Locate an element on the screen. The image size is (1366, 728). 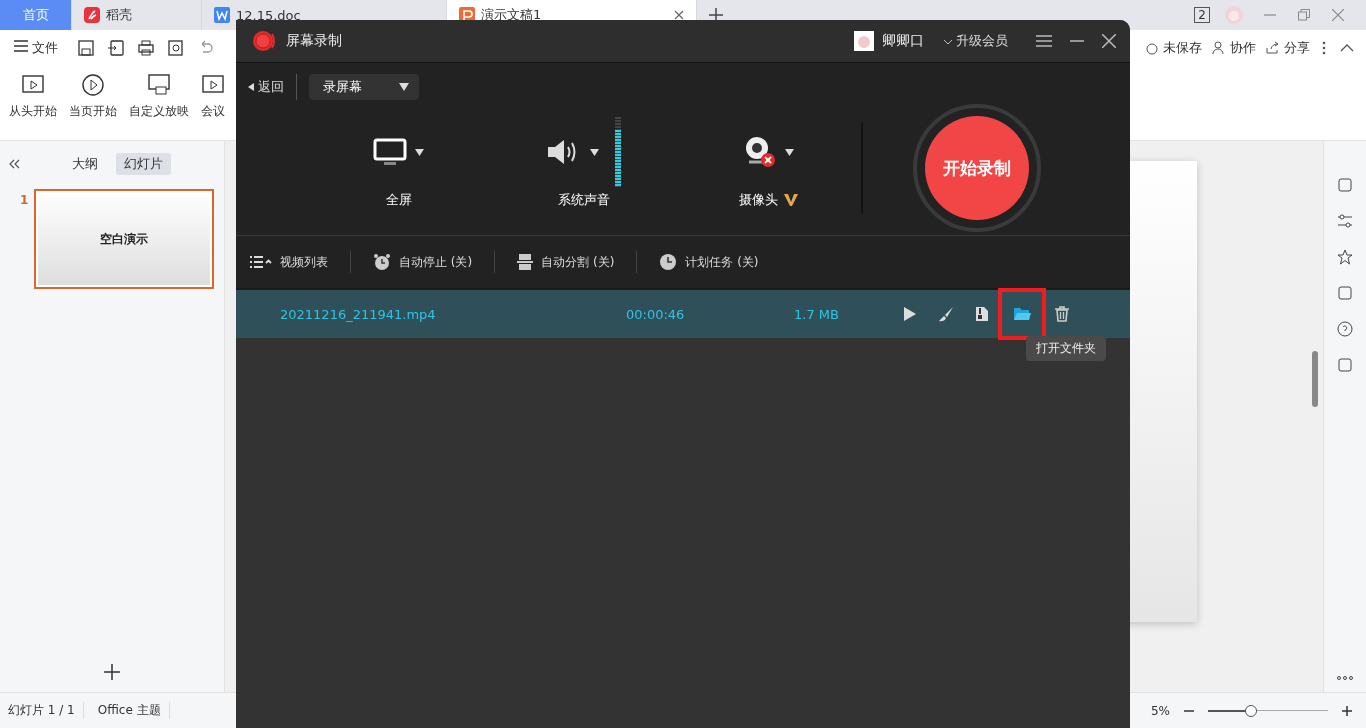
upgrade-button: 升级会员 is located at coordinates (975, 41).